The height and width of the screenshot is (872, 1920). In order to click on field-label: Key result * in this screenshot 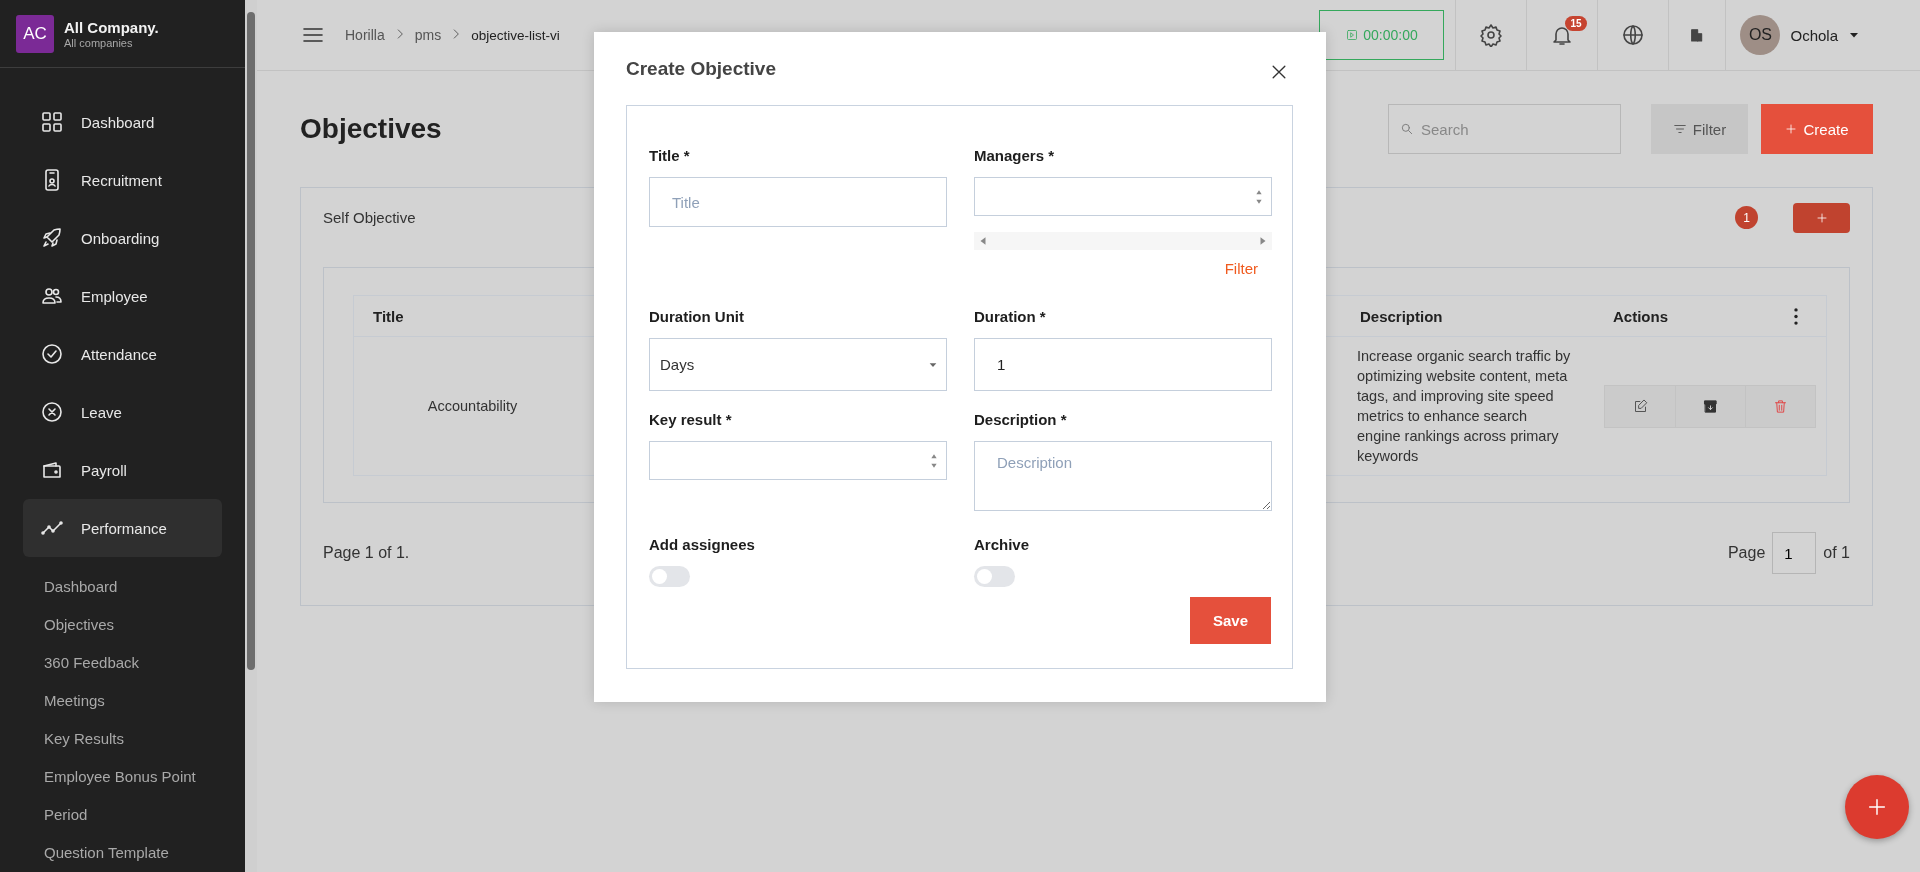, I will do `click(691, 420)`.